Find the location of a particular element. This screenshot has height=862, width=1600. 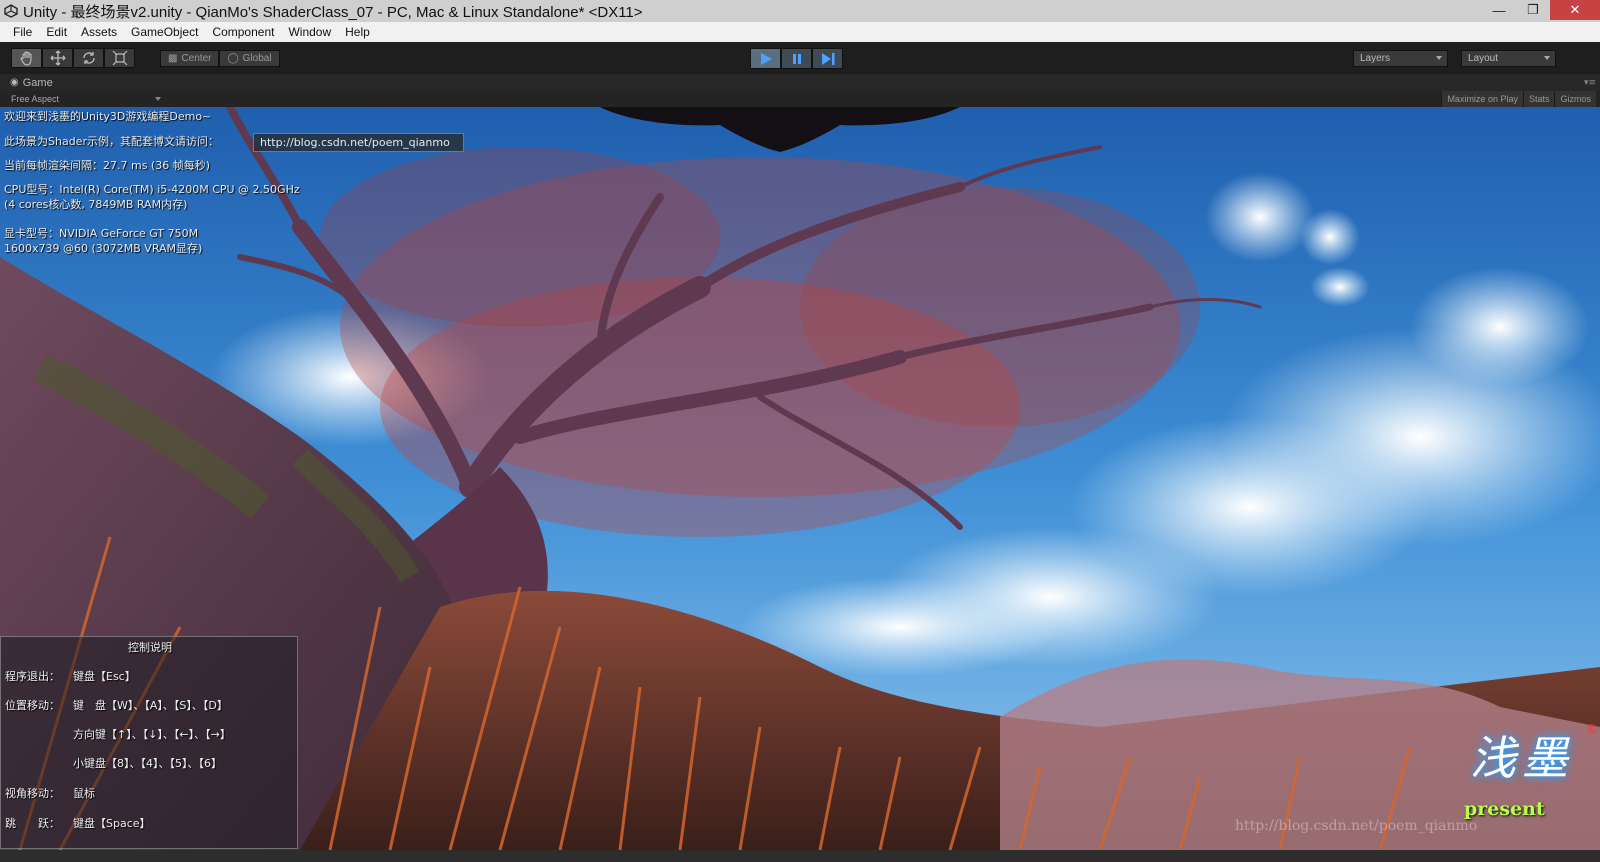

layers-dropdown: Layers is located at coordinates (1400, 58).